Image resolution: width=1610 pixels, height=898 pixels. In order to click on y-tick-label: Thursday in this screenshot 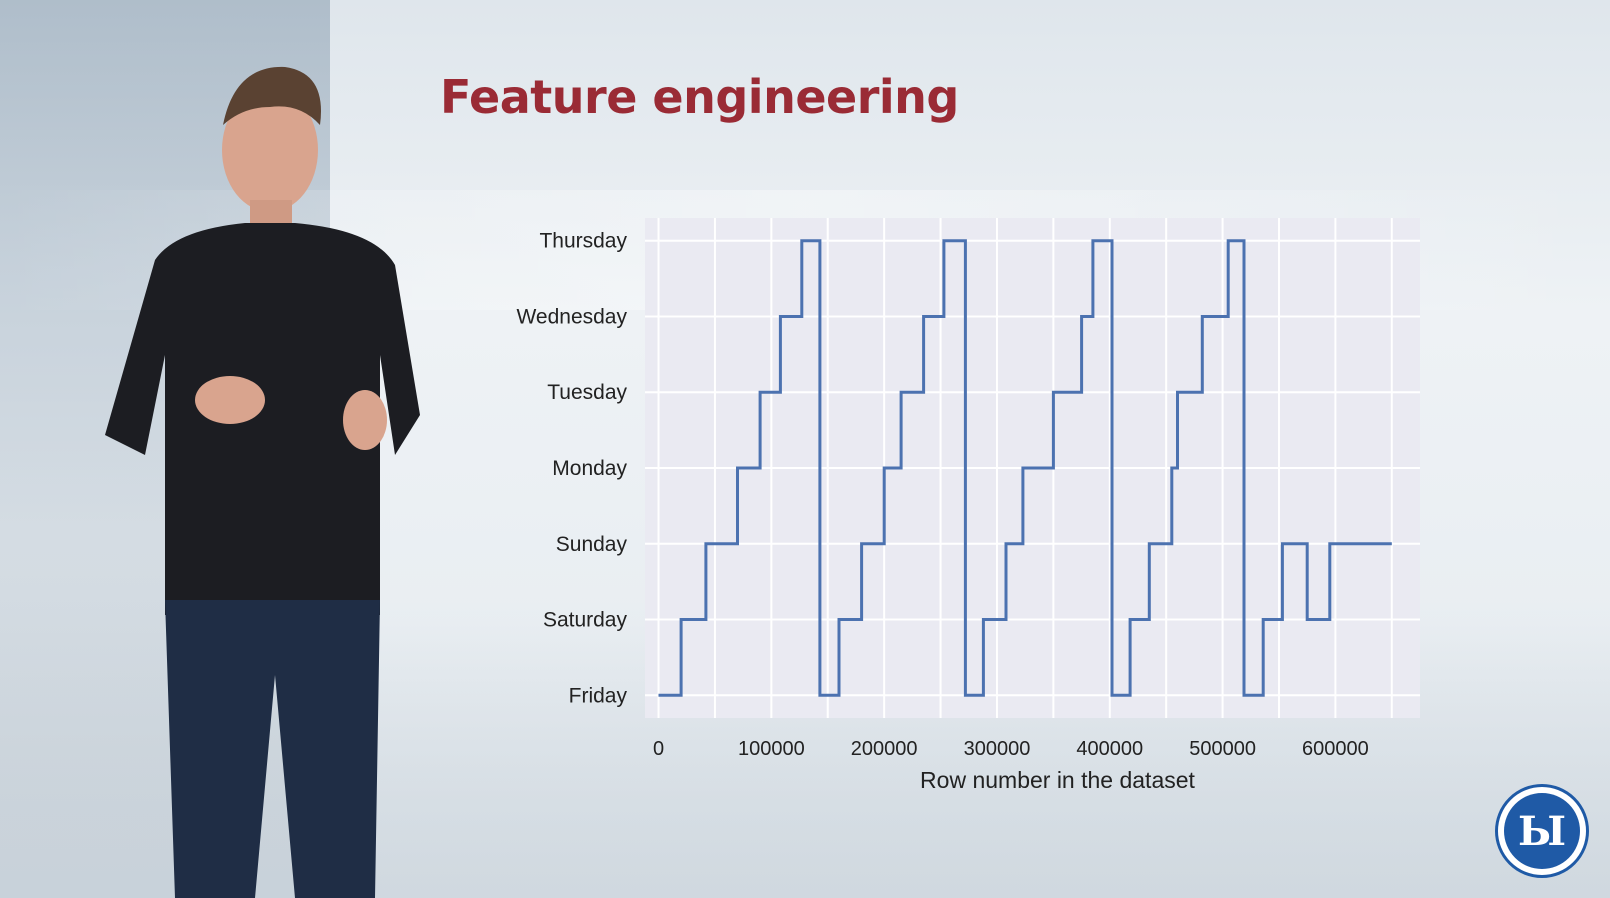, I will do `click(583, 241)`.